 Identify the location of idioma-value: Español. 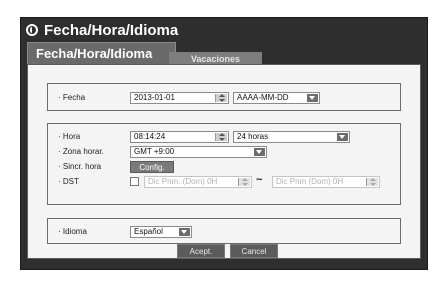
(148, 231).